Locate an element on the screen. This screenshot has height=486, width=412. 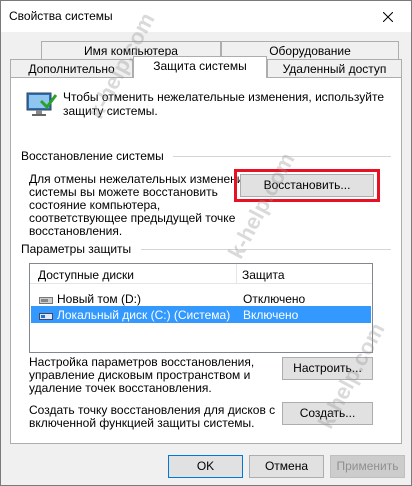
cancel-button: Отмена is located at coordinates (286, 466).